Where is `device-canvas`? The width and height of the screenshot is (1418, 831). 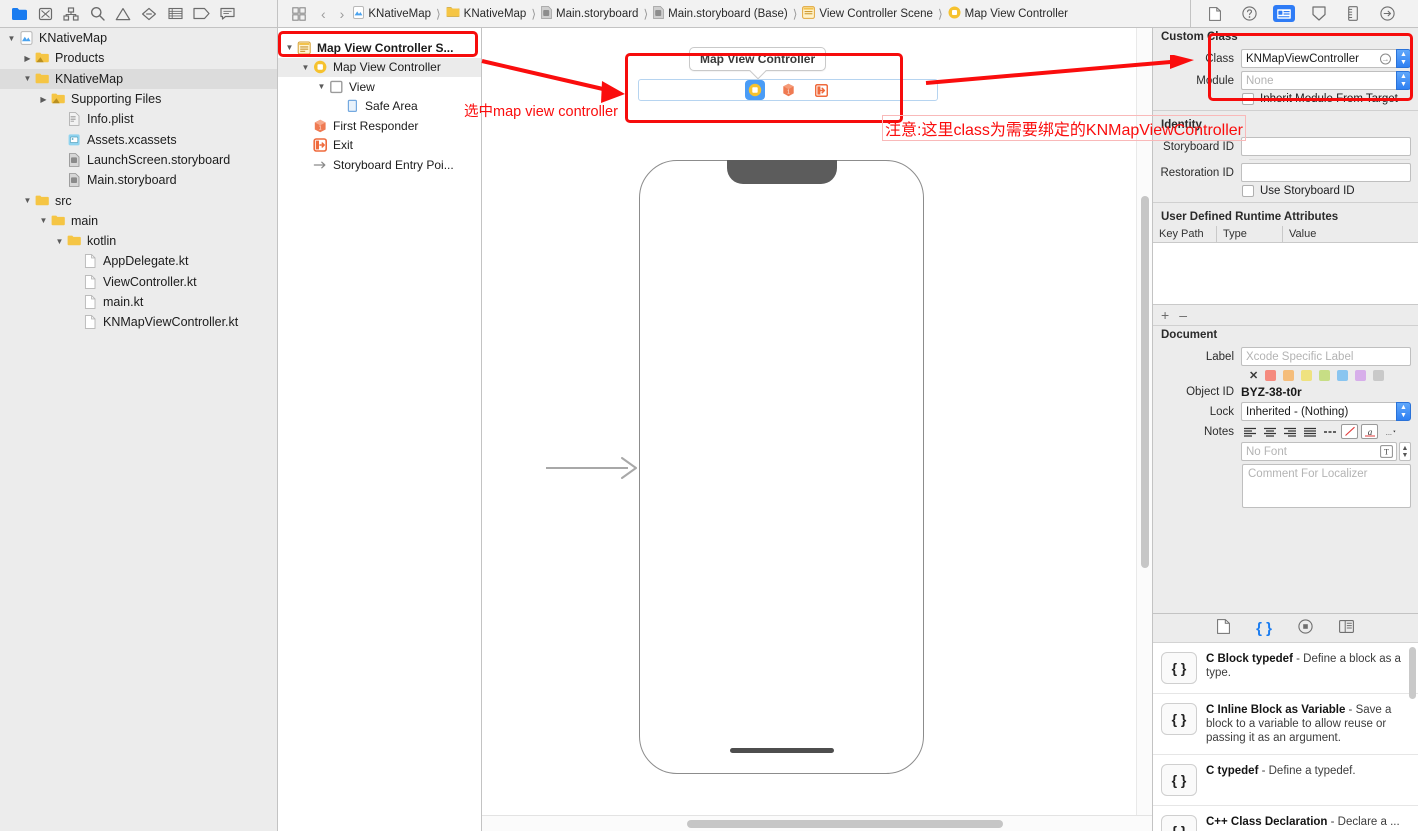
device-canvas is located at coordinates (781, 467).